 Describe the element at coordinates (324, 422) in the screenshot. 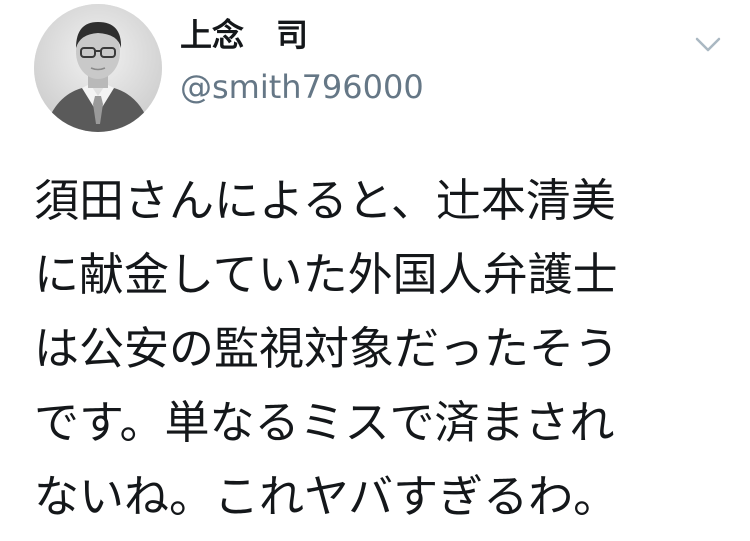

I see `tweet-text-line: です。単なるミスで済まされ` at that location.